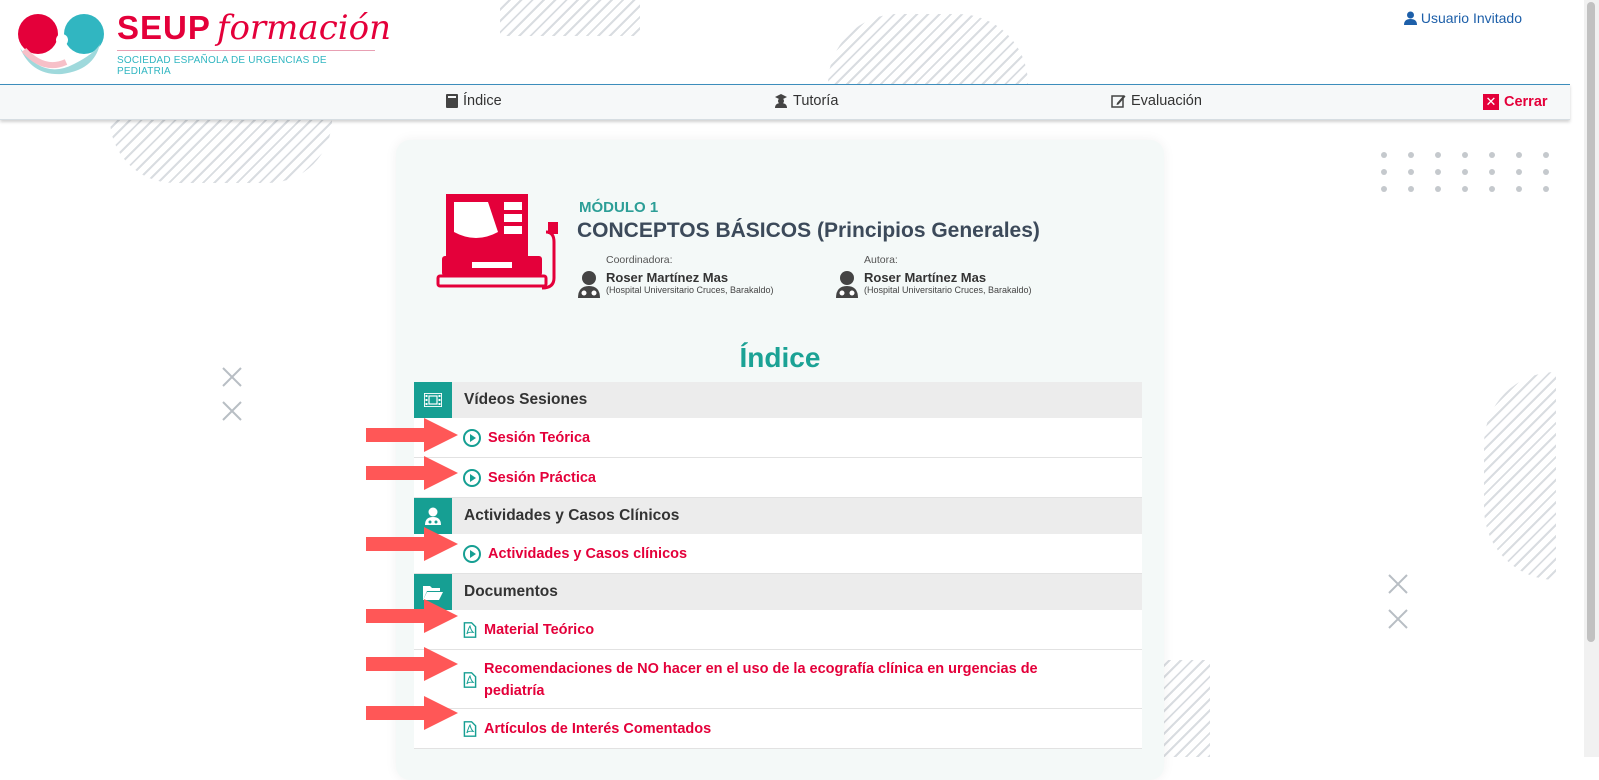  I want to click on list-item-label: Artículos de Interés Comentados, so click(597, 729).